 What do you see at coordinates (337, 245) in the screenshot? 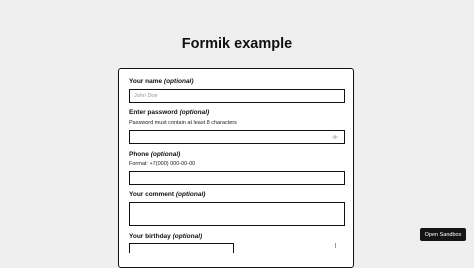
I see `birthday-spinner-icon` at bounding box center [337, 245].